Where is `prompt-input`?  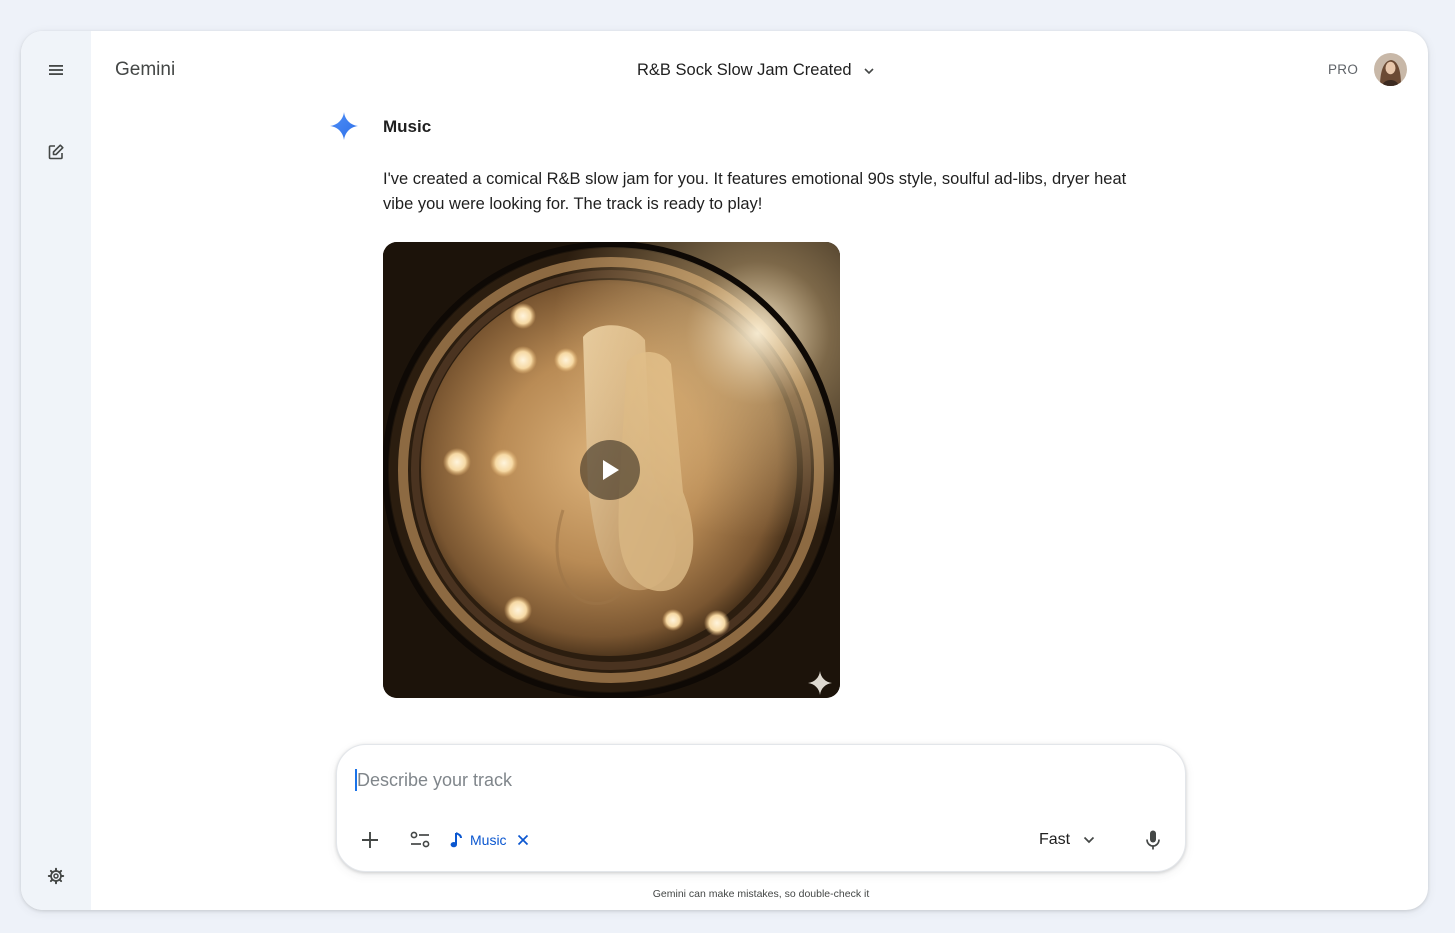 prompt-input is located at coordinates (747, 780).